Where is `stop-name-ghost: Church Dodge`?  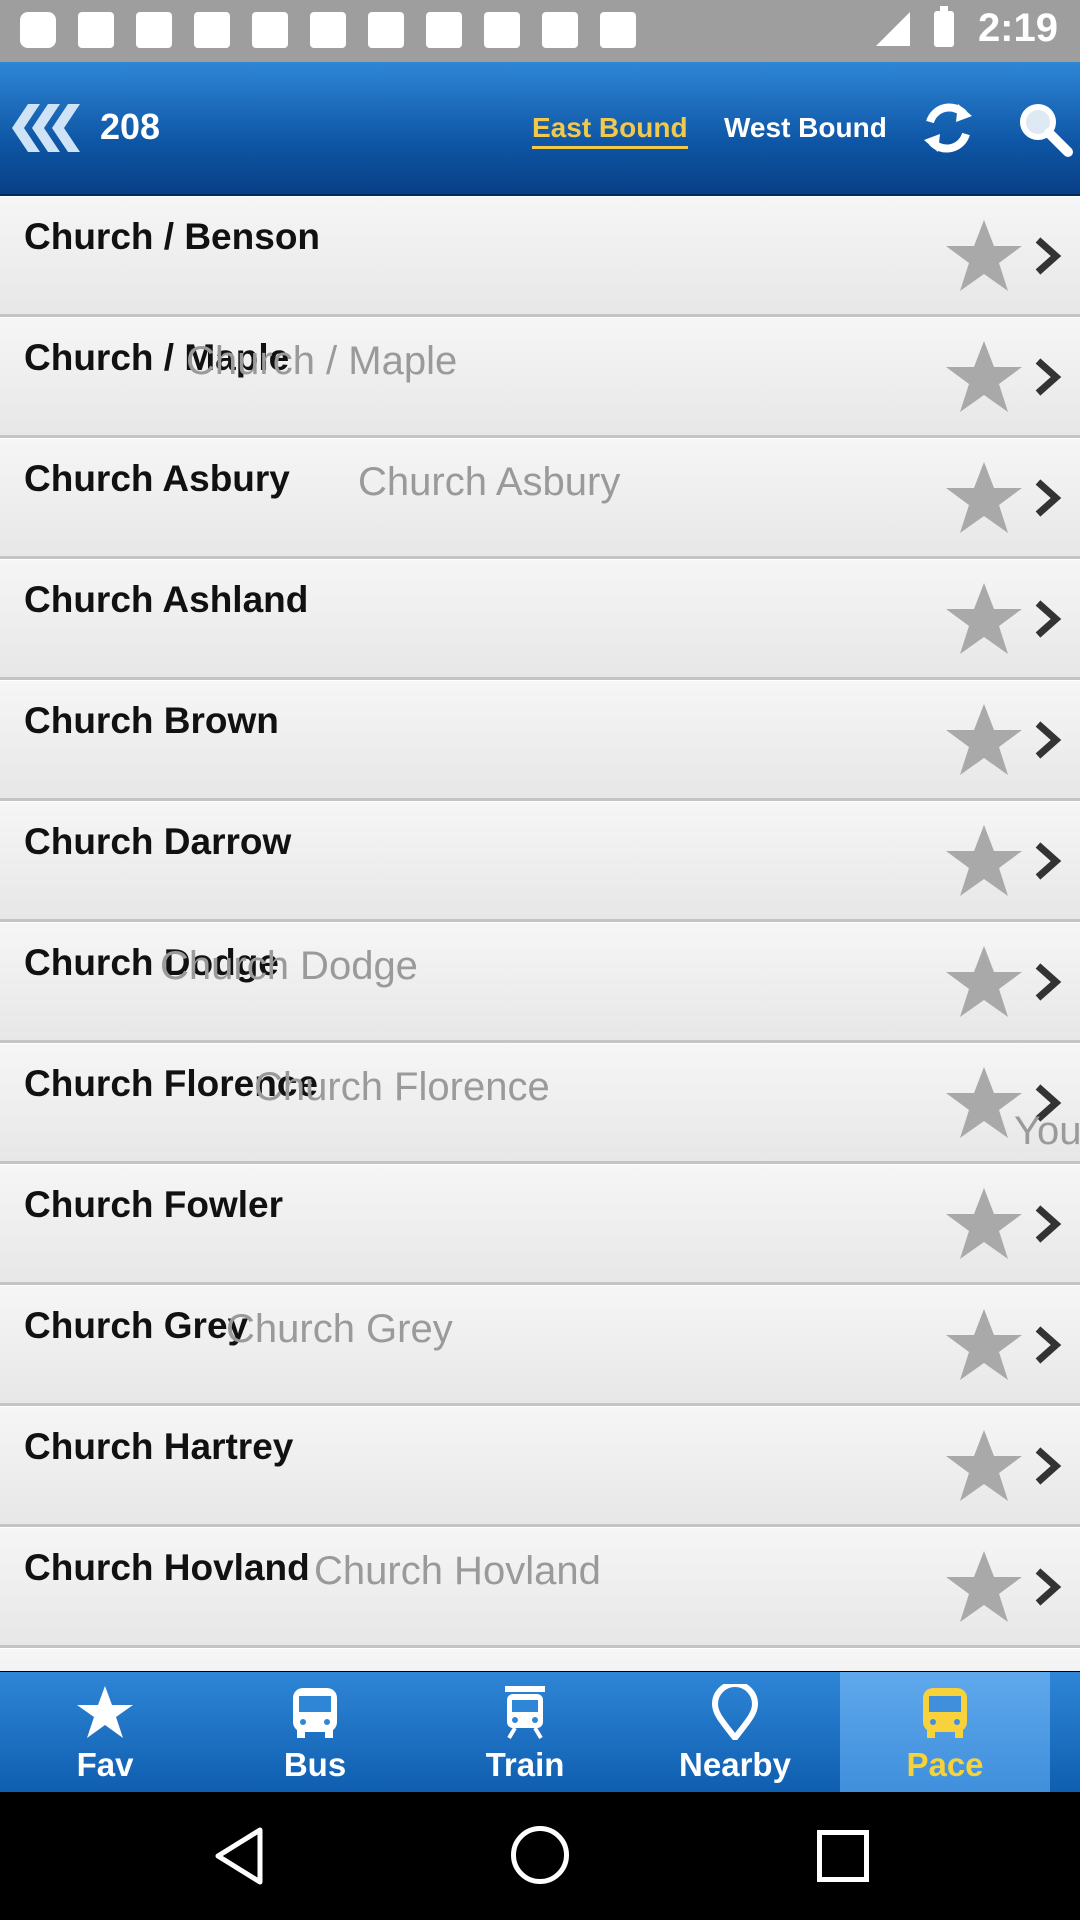
stop-name-ghost: Church Dodge is located at coordinates (289, 966).